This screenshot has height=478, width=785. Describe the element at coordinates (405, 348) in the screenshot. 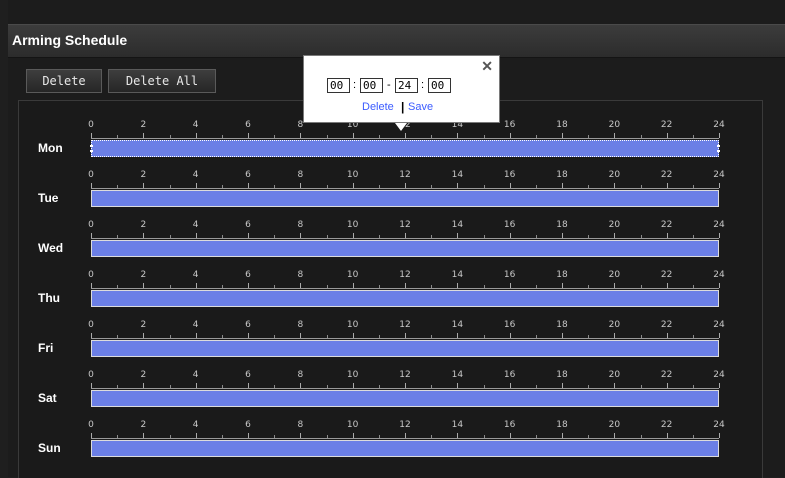

I see `schedule-bar-fri` at that location.